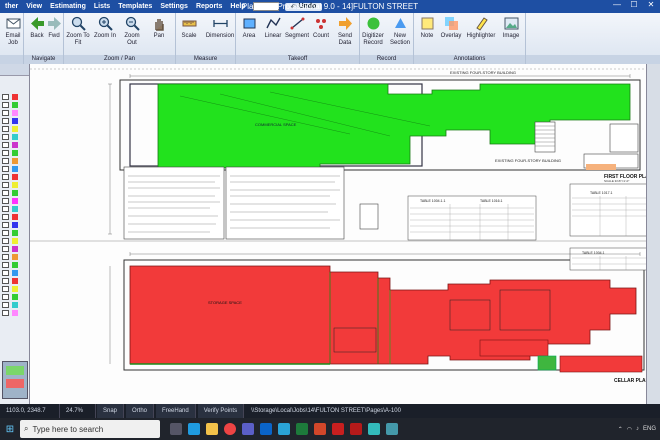 This screenshot has height=440, width=660. Describe the element at coordinates (617, 4) in the screenshot. I see `minimize-icon: —` at that location.